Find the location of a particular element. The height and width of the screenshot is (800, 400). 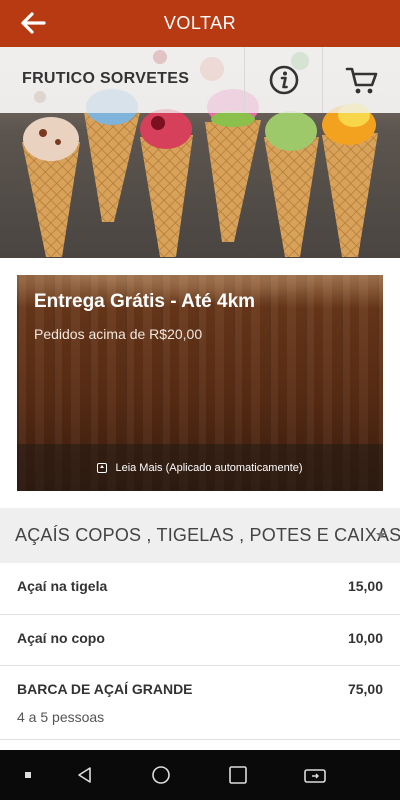

expand-icon is located at coordinates (102, 467).